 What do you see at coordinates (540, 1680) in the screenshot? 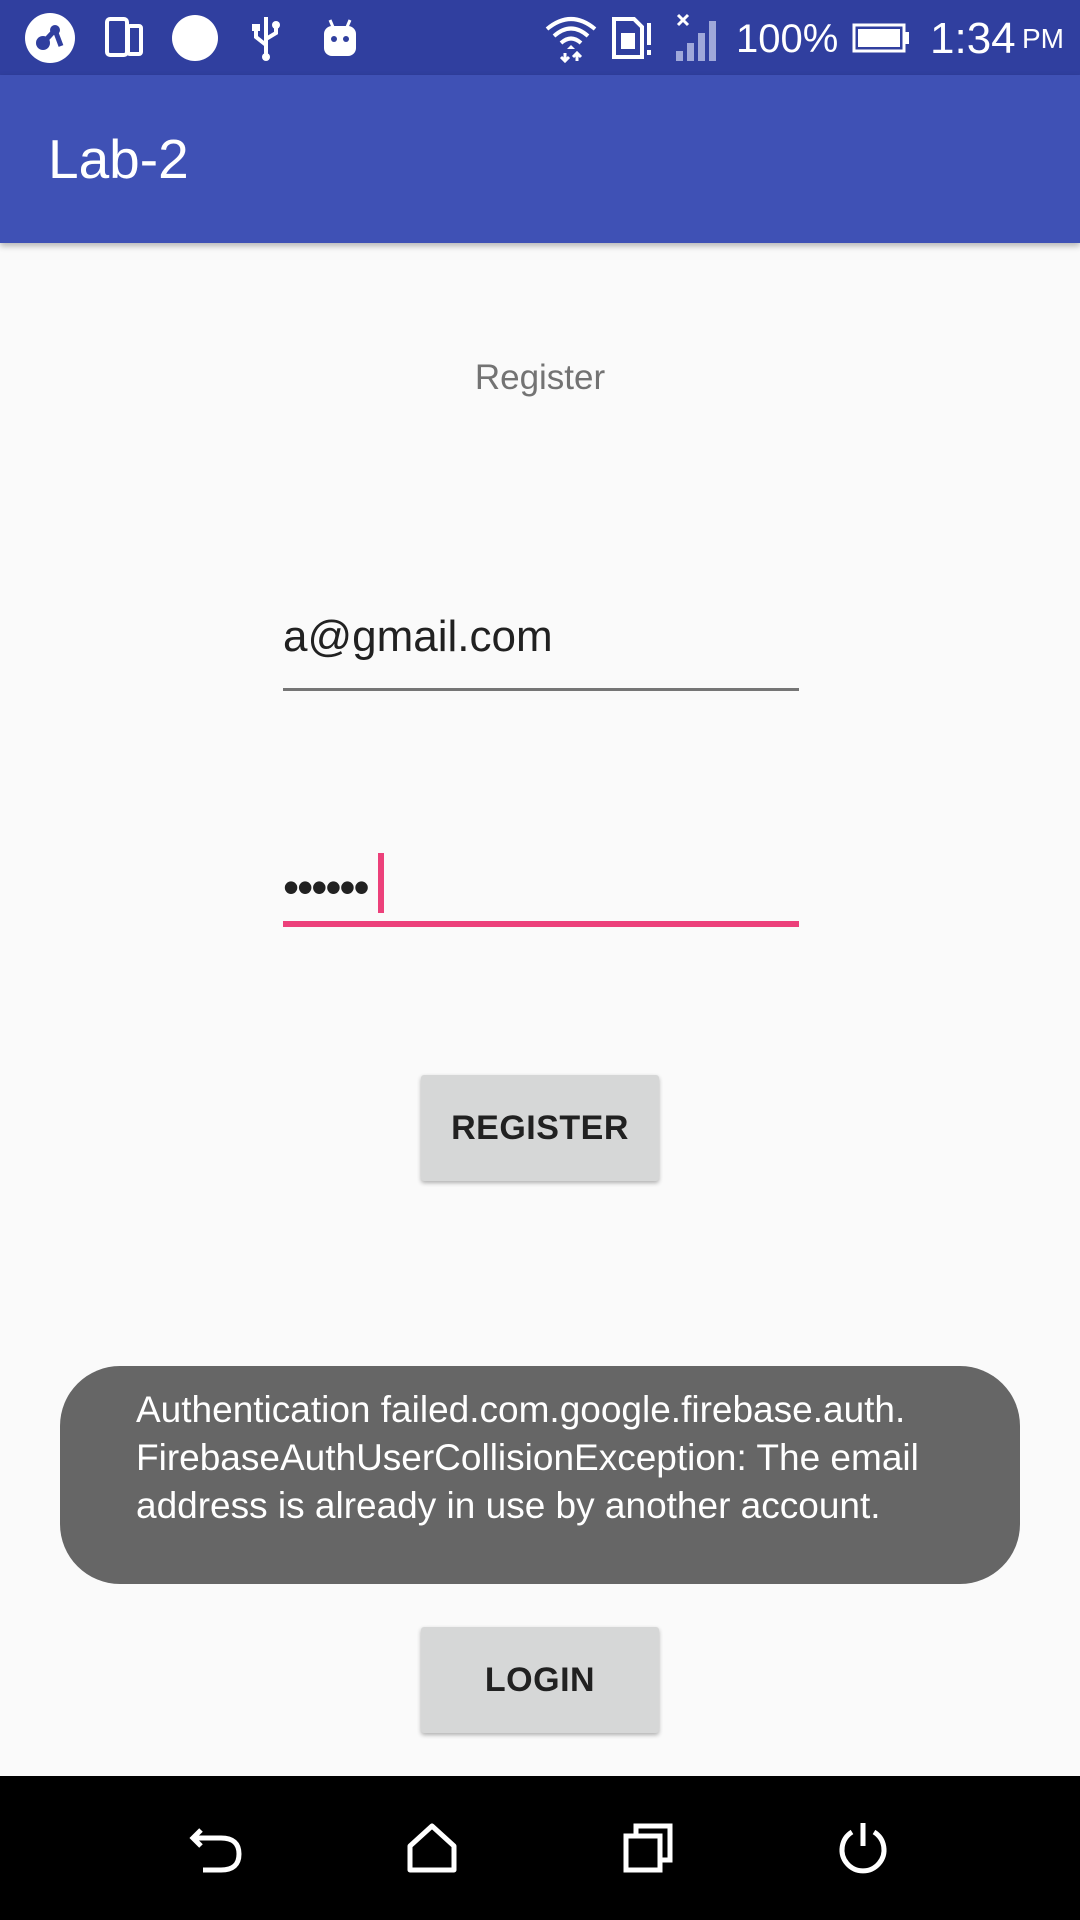
I see `login-button: LOGIN` at bounding box center [540, 1680].